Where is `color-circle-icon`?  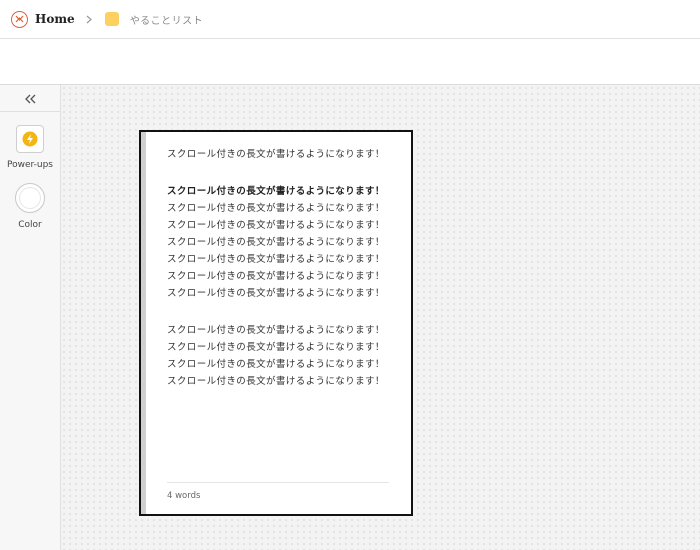 color-circle-icon is located at coordinates (30, 198).